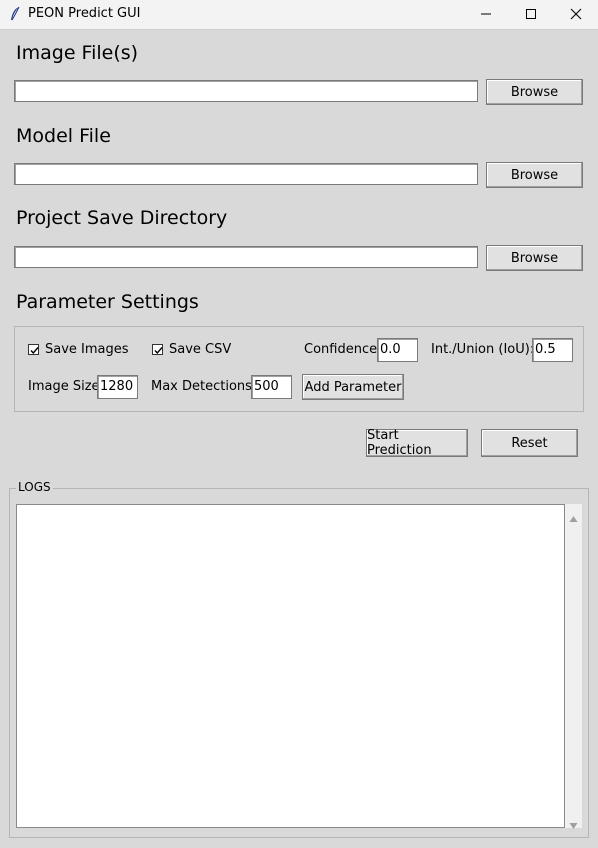 Image resolution: width=598 pixels, height=848 pixels. Describe the element at coordinates (552, 350) in the screenshot. I see `iou-input: 0.5` at that location.